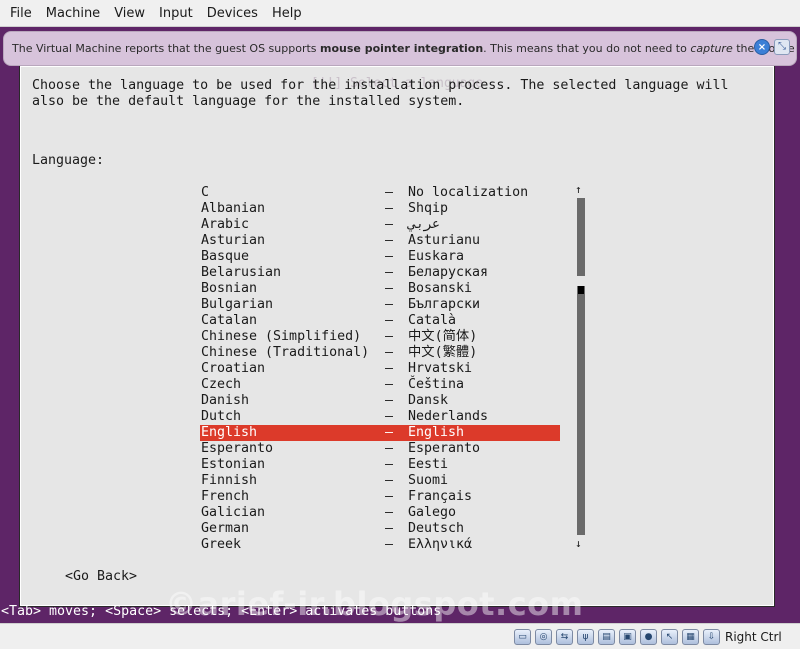 This screenshot has height=649, width=800. Describe the element at coordinates (468, 192) in the screenshot. I see `language-native-name: No localization` at that location.